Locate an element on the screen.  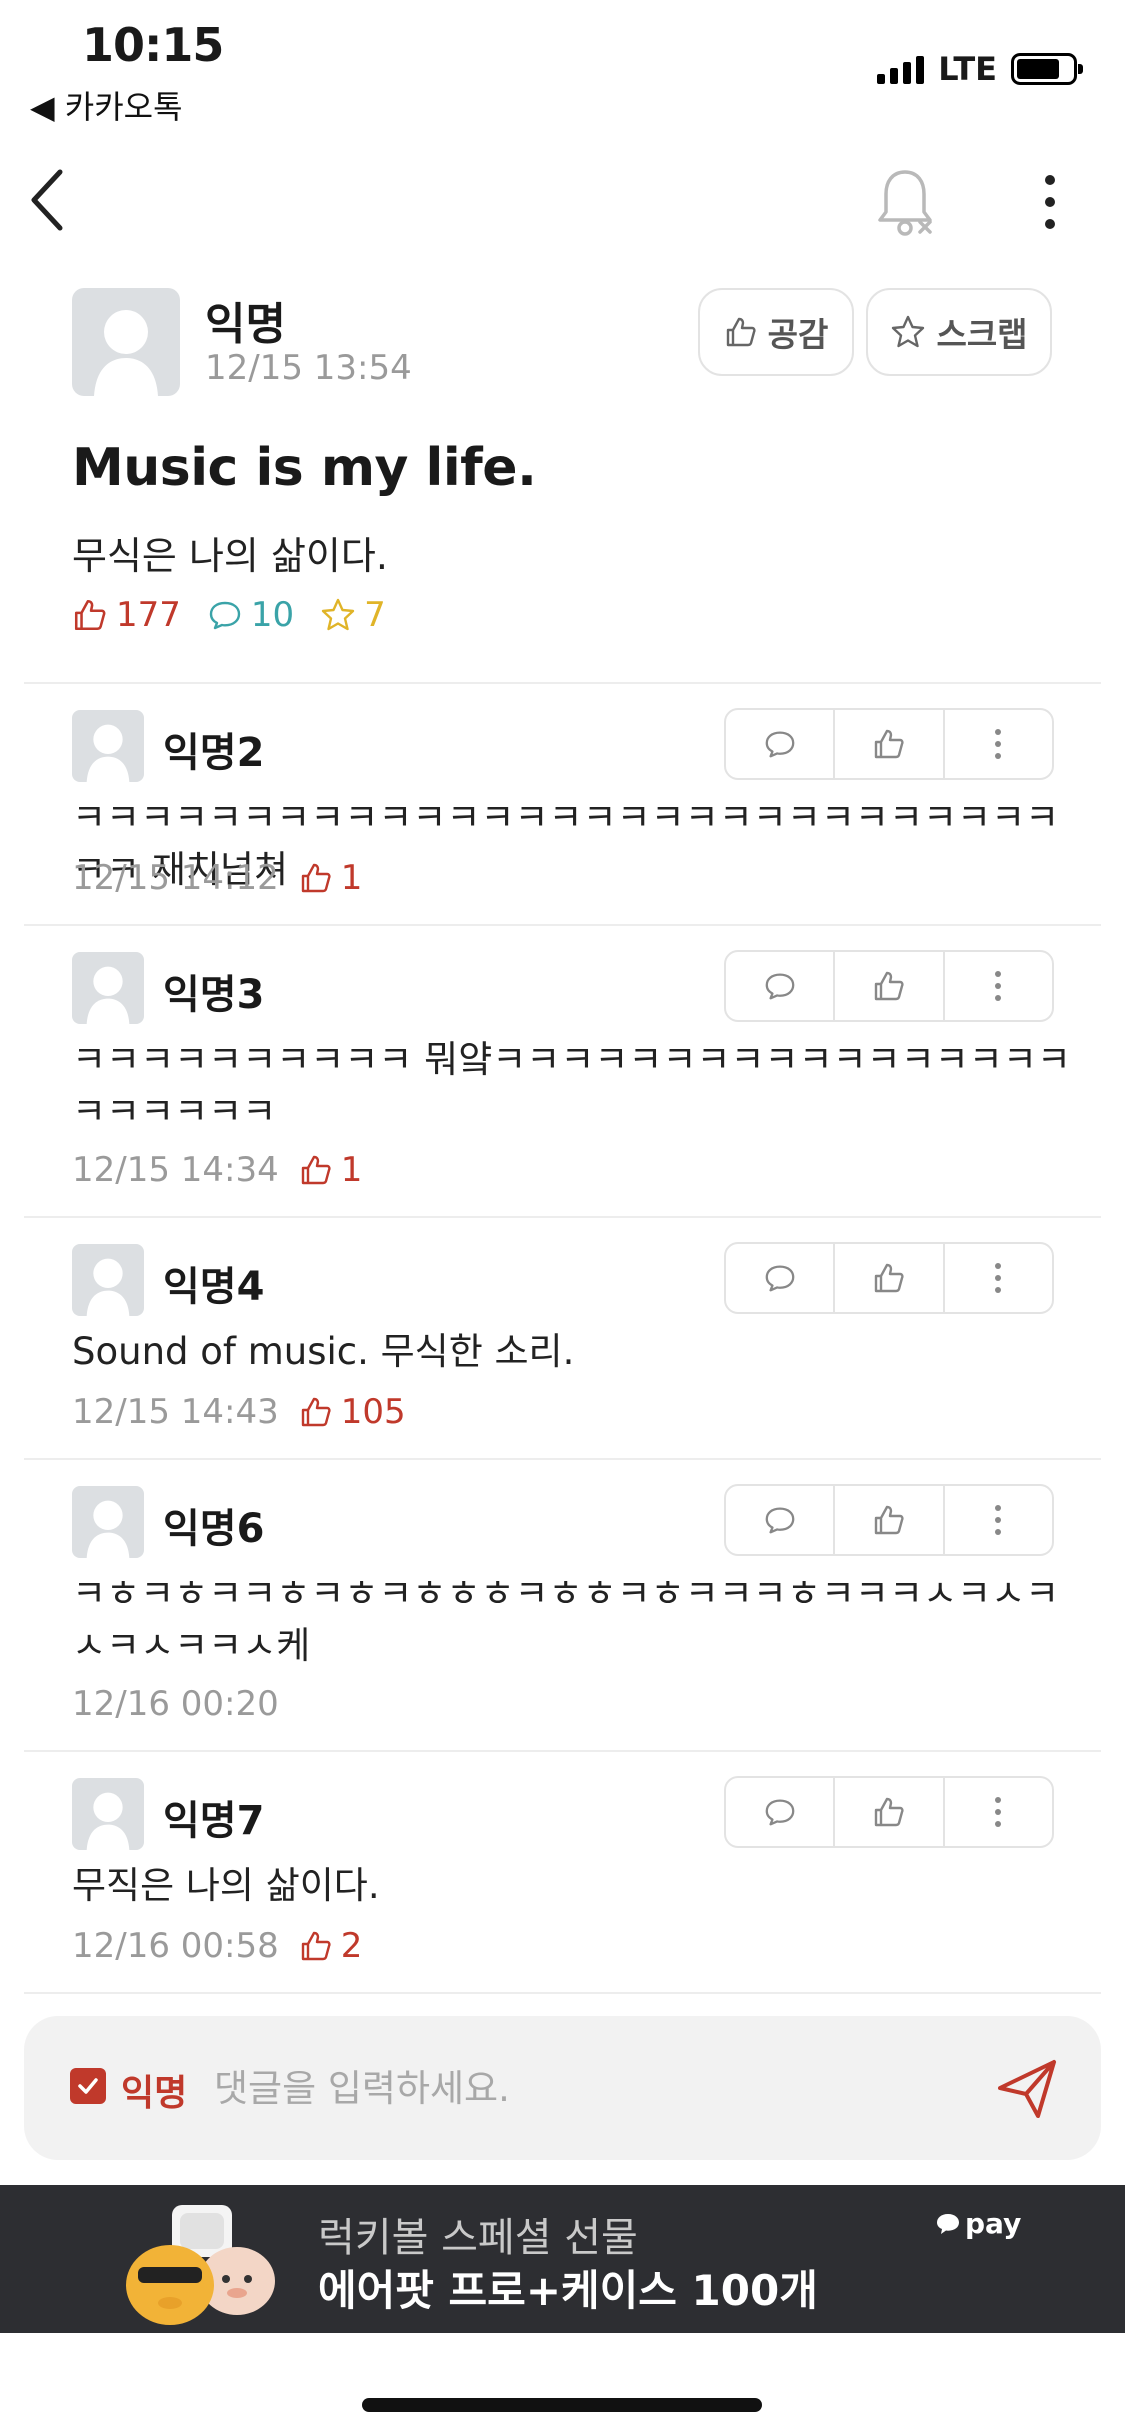
send-icon is located at coordinates (1027, 2089).